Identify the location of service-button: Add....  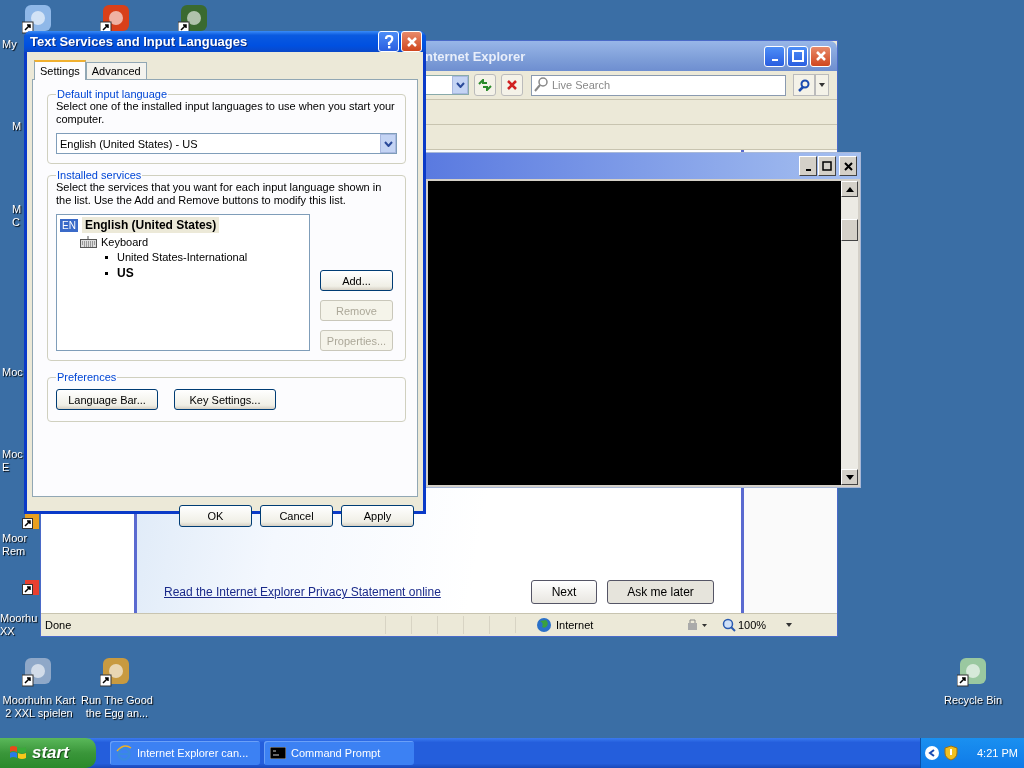
(356, 280).